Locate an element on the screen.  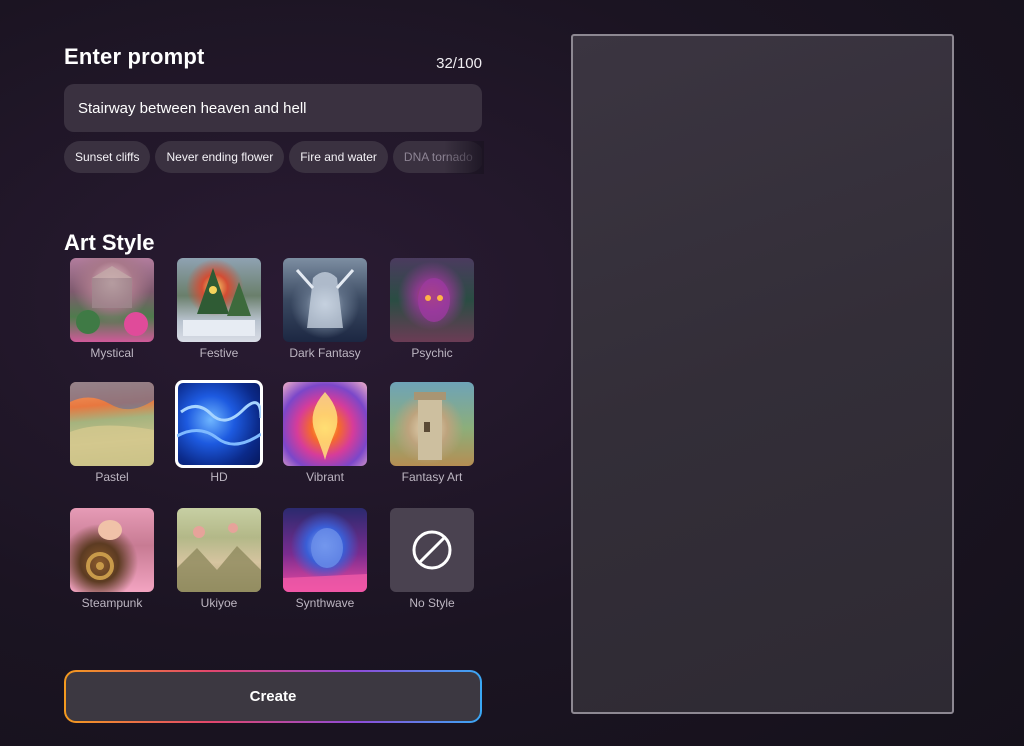
character-counter: 32/100 is located at coordinates (459, 63).